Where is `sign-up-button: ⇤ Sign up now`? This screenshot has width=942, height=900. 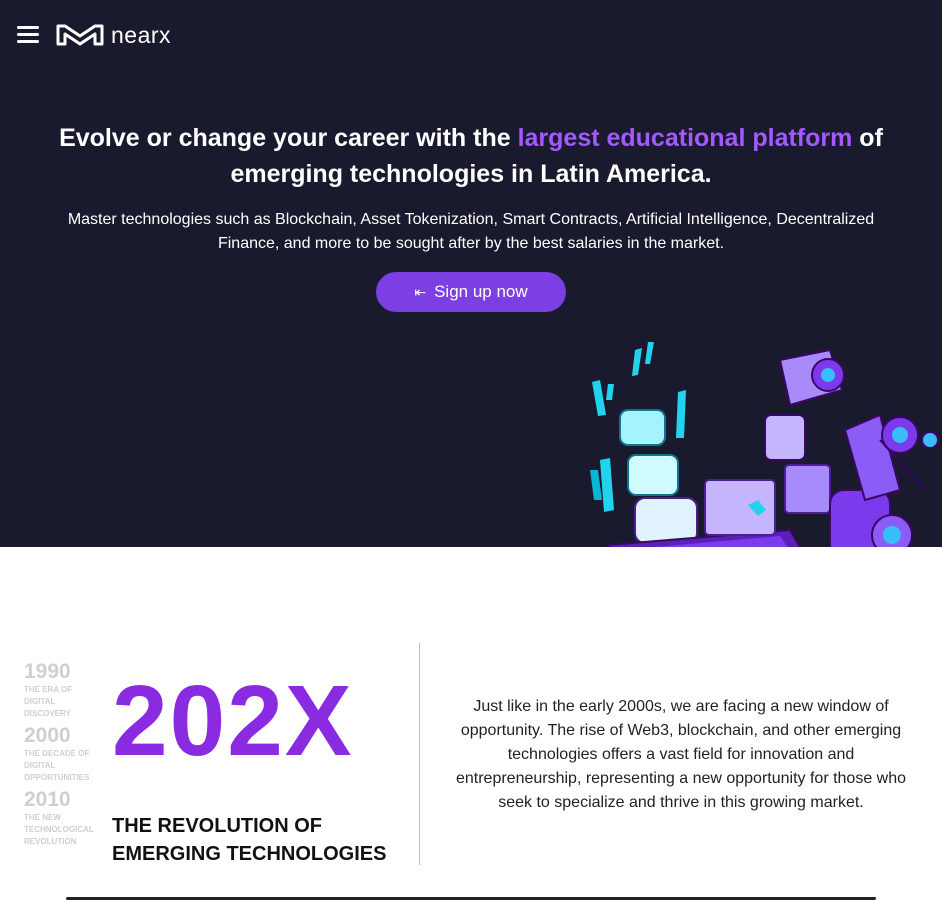 sign-up-button: ⇤ Sign up now is located at coordinates (471, 292).